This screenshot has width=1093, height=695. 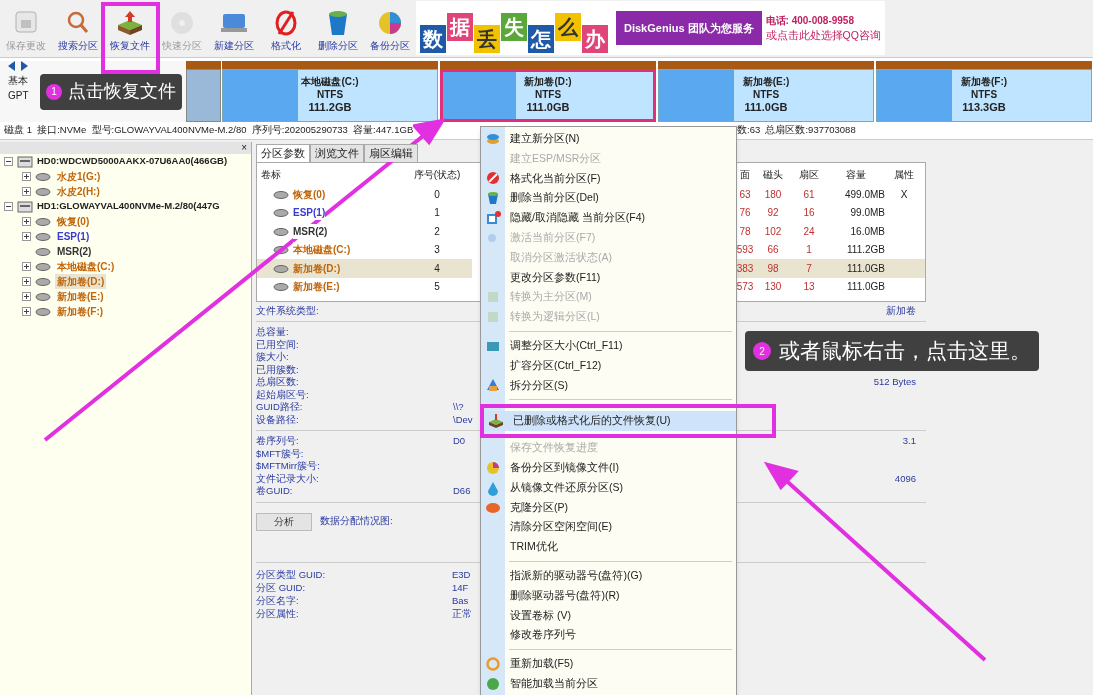 I want to click on menu-item: 备份分区到镜像文件(I), so click(x=608, y=467).